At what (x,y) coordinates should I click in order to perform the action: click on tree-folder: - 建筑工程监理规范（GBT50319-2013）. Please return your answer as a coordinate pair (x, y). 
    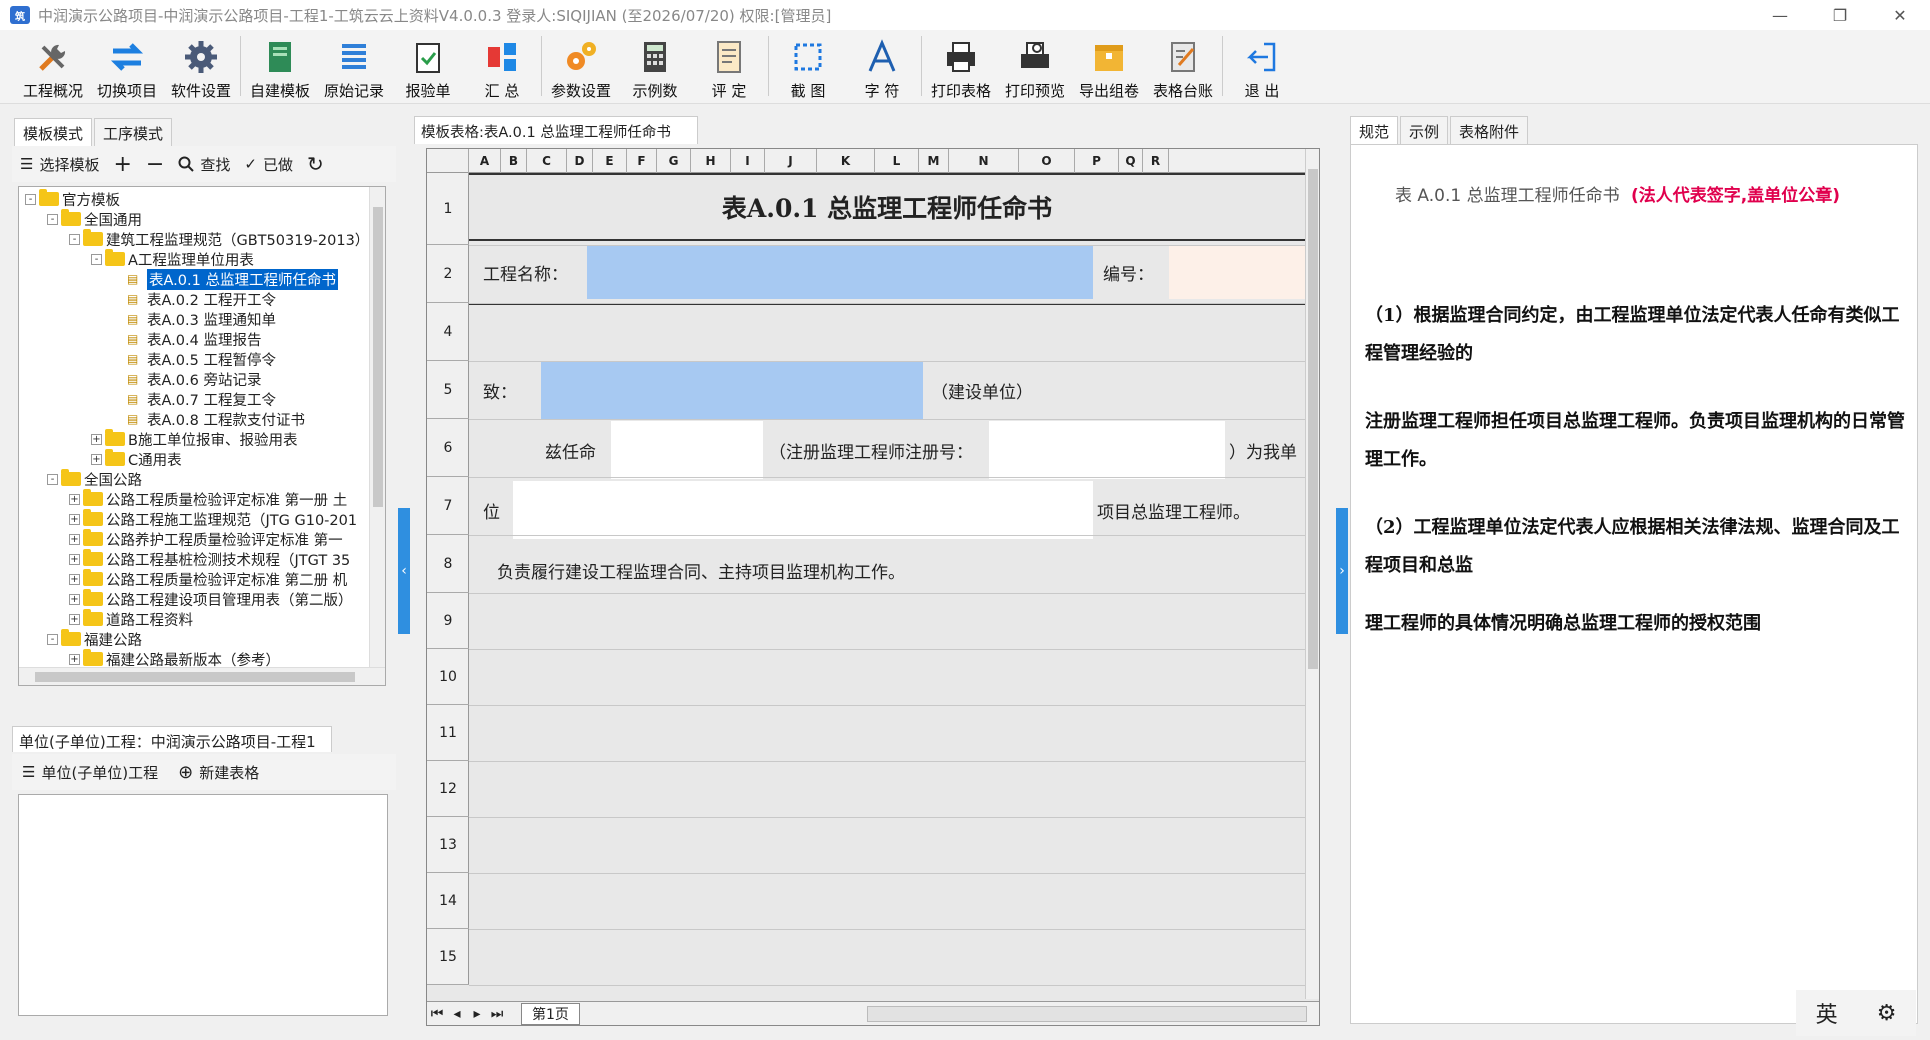
    Looking at the image, I should click on (205, 239).